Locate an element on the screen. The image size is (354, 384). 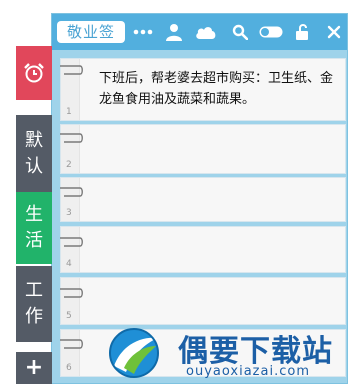
tab-label-1: 默 is located at coordinates (34, 140).